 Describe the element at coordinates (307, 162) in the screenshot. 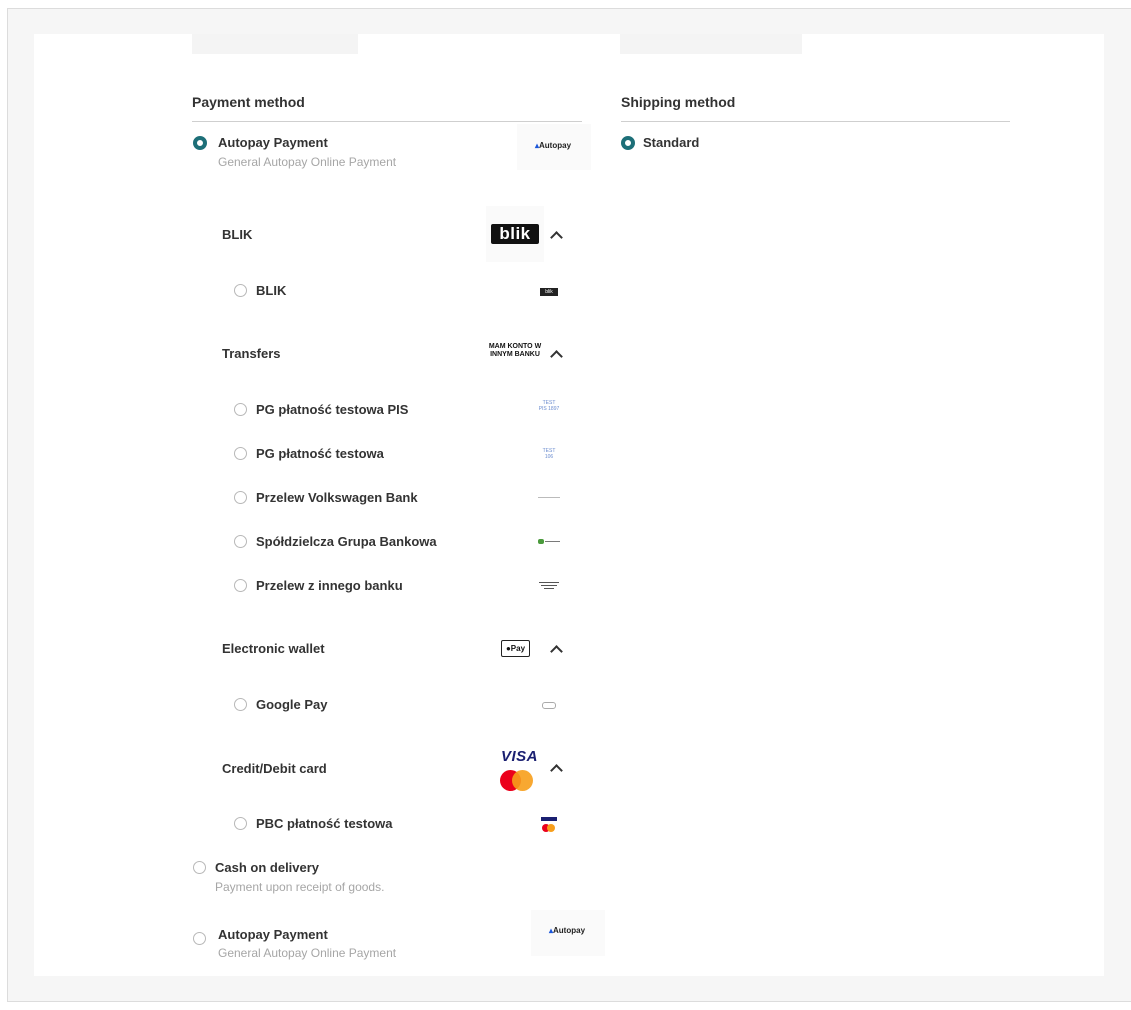

I see `autopay-payment-description: General Autopay Online Payment` at that location.